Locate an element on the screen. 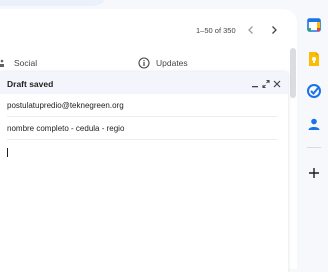  tab-social: Social is located at coordinates (18, 63).